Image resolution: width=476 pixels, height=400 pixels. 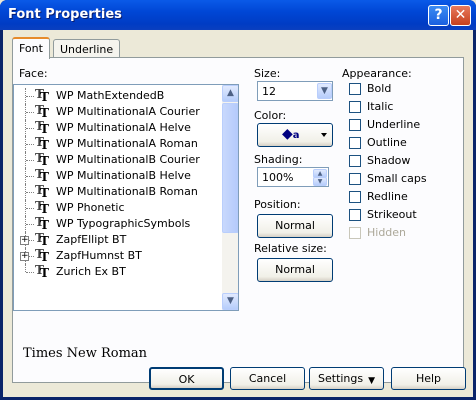 I want to click on cancel-button: Cancel, so click(x=267, y=378).